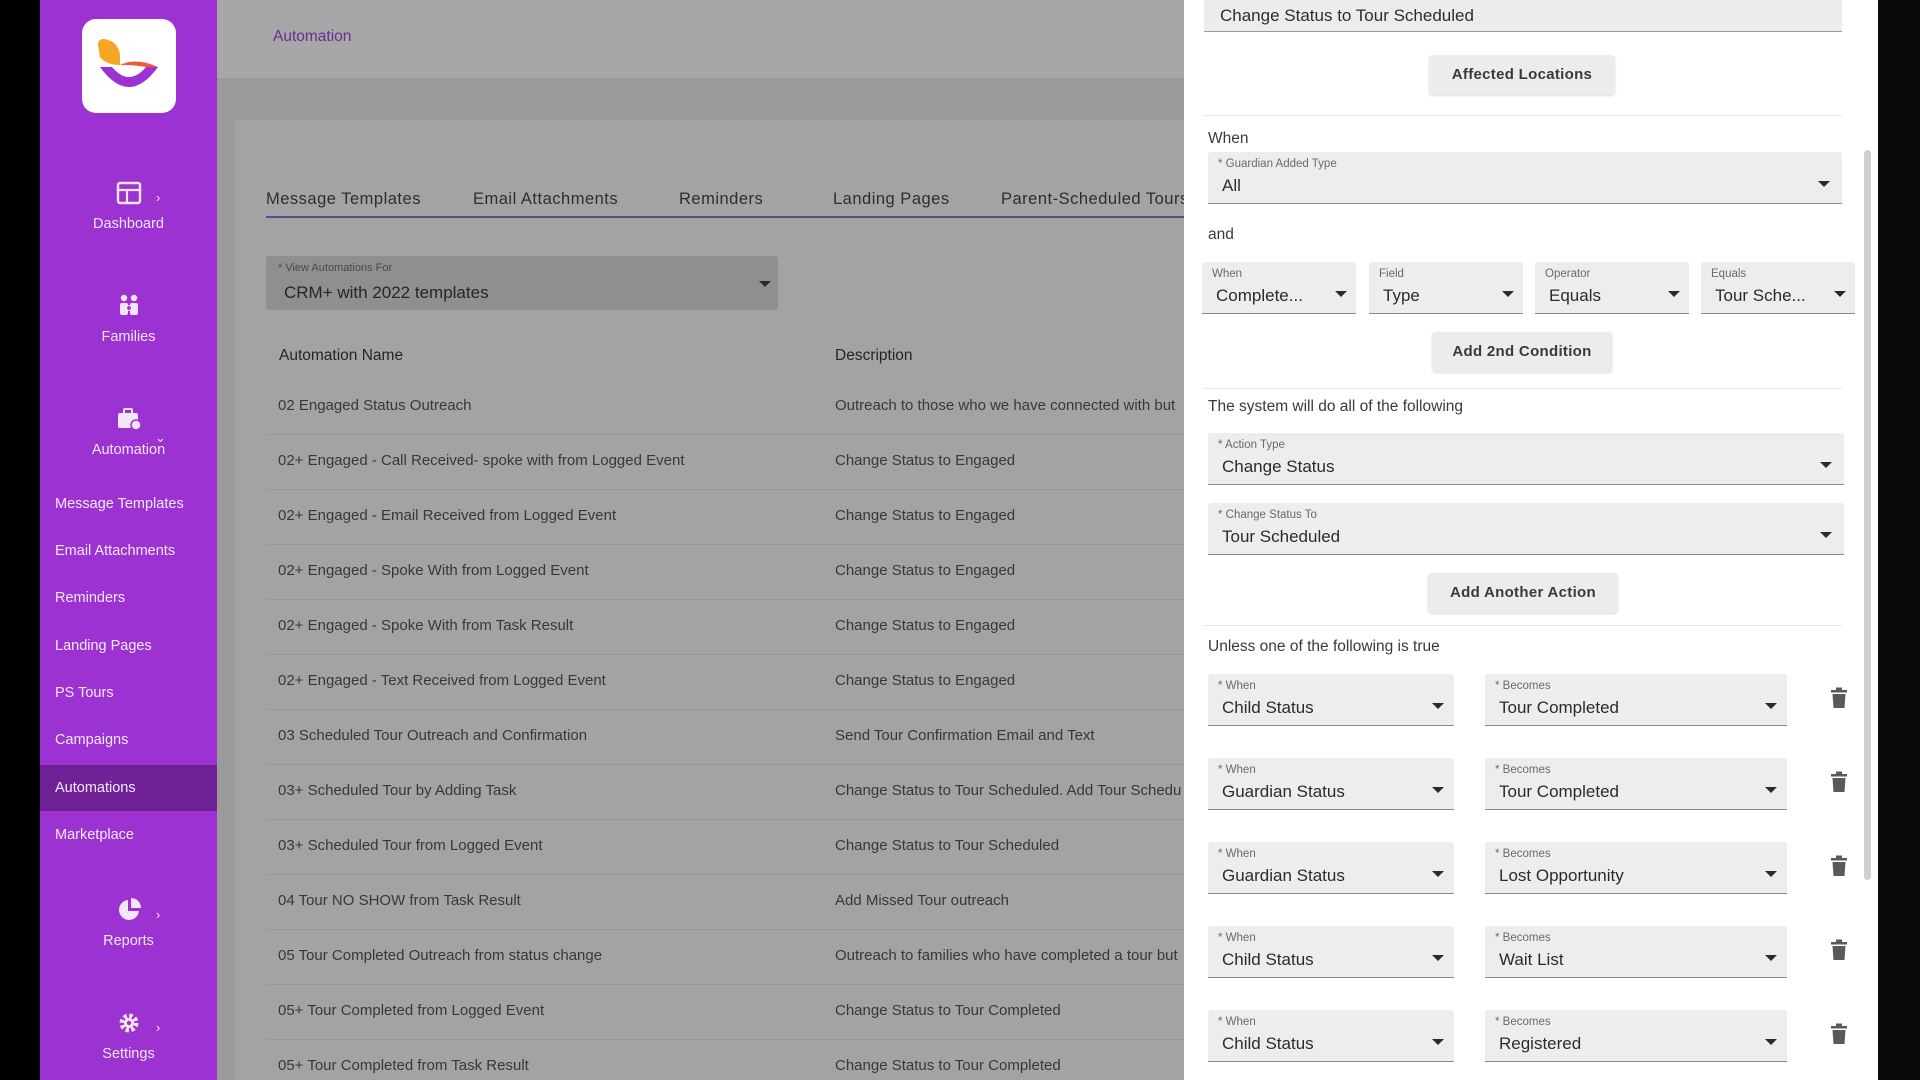 The height and width of the screenshot is (1080, 1920). What do you see at coordinates (874, 356) in the screenshot?
I see `column-header-description: Description` at bounding box center [874, 356].